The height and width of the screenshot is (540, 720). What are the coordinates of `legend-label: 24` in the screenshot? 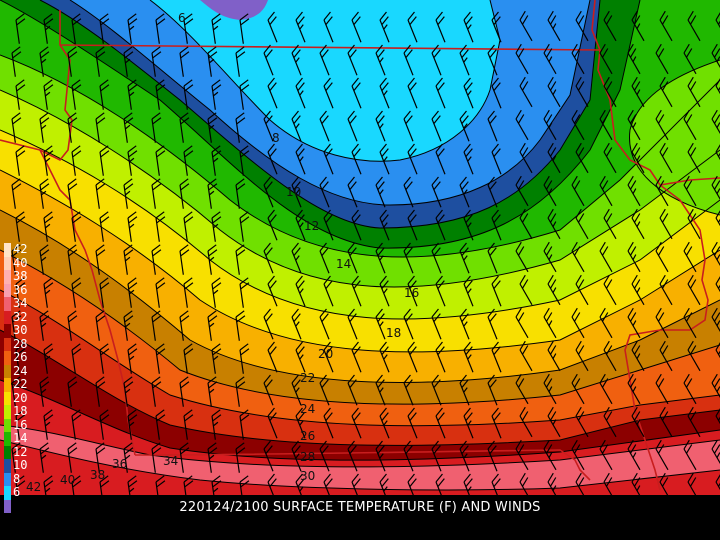 It's located at (20, 370).